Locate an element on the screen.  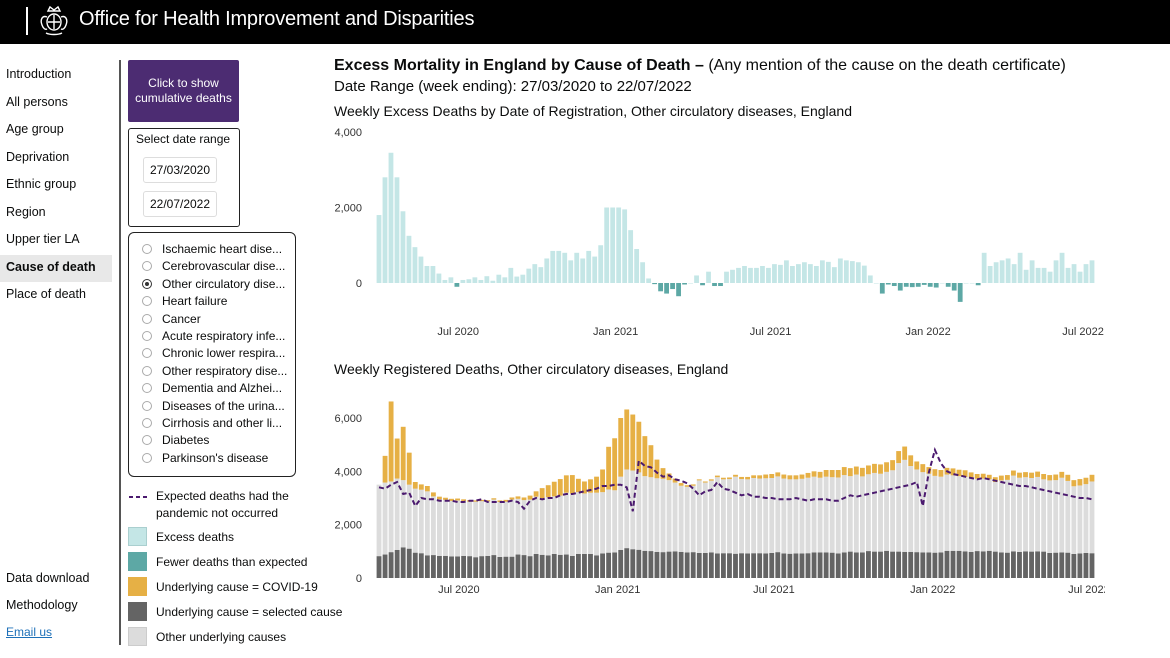
nav-item-place-of-death: Place of death is located at coordinates (56, 296).